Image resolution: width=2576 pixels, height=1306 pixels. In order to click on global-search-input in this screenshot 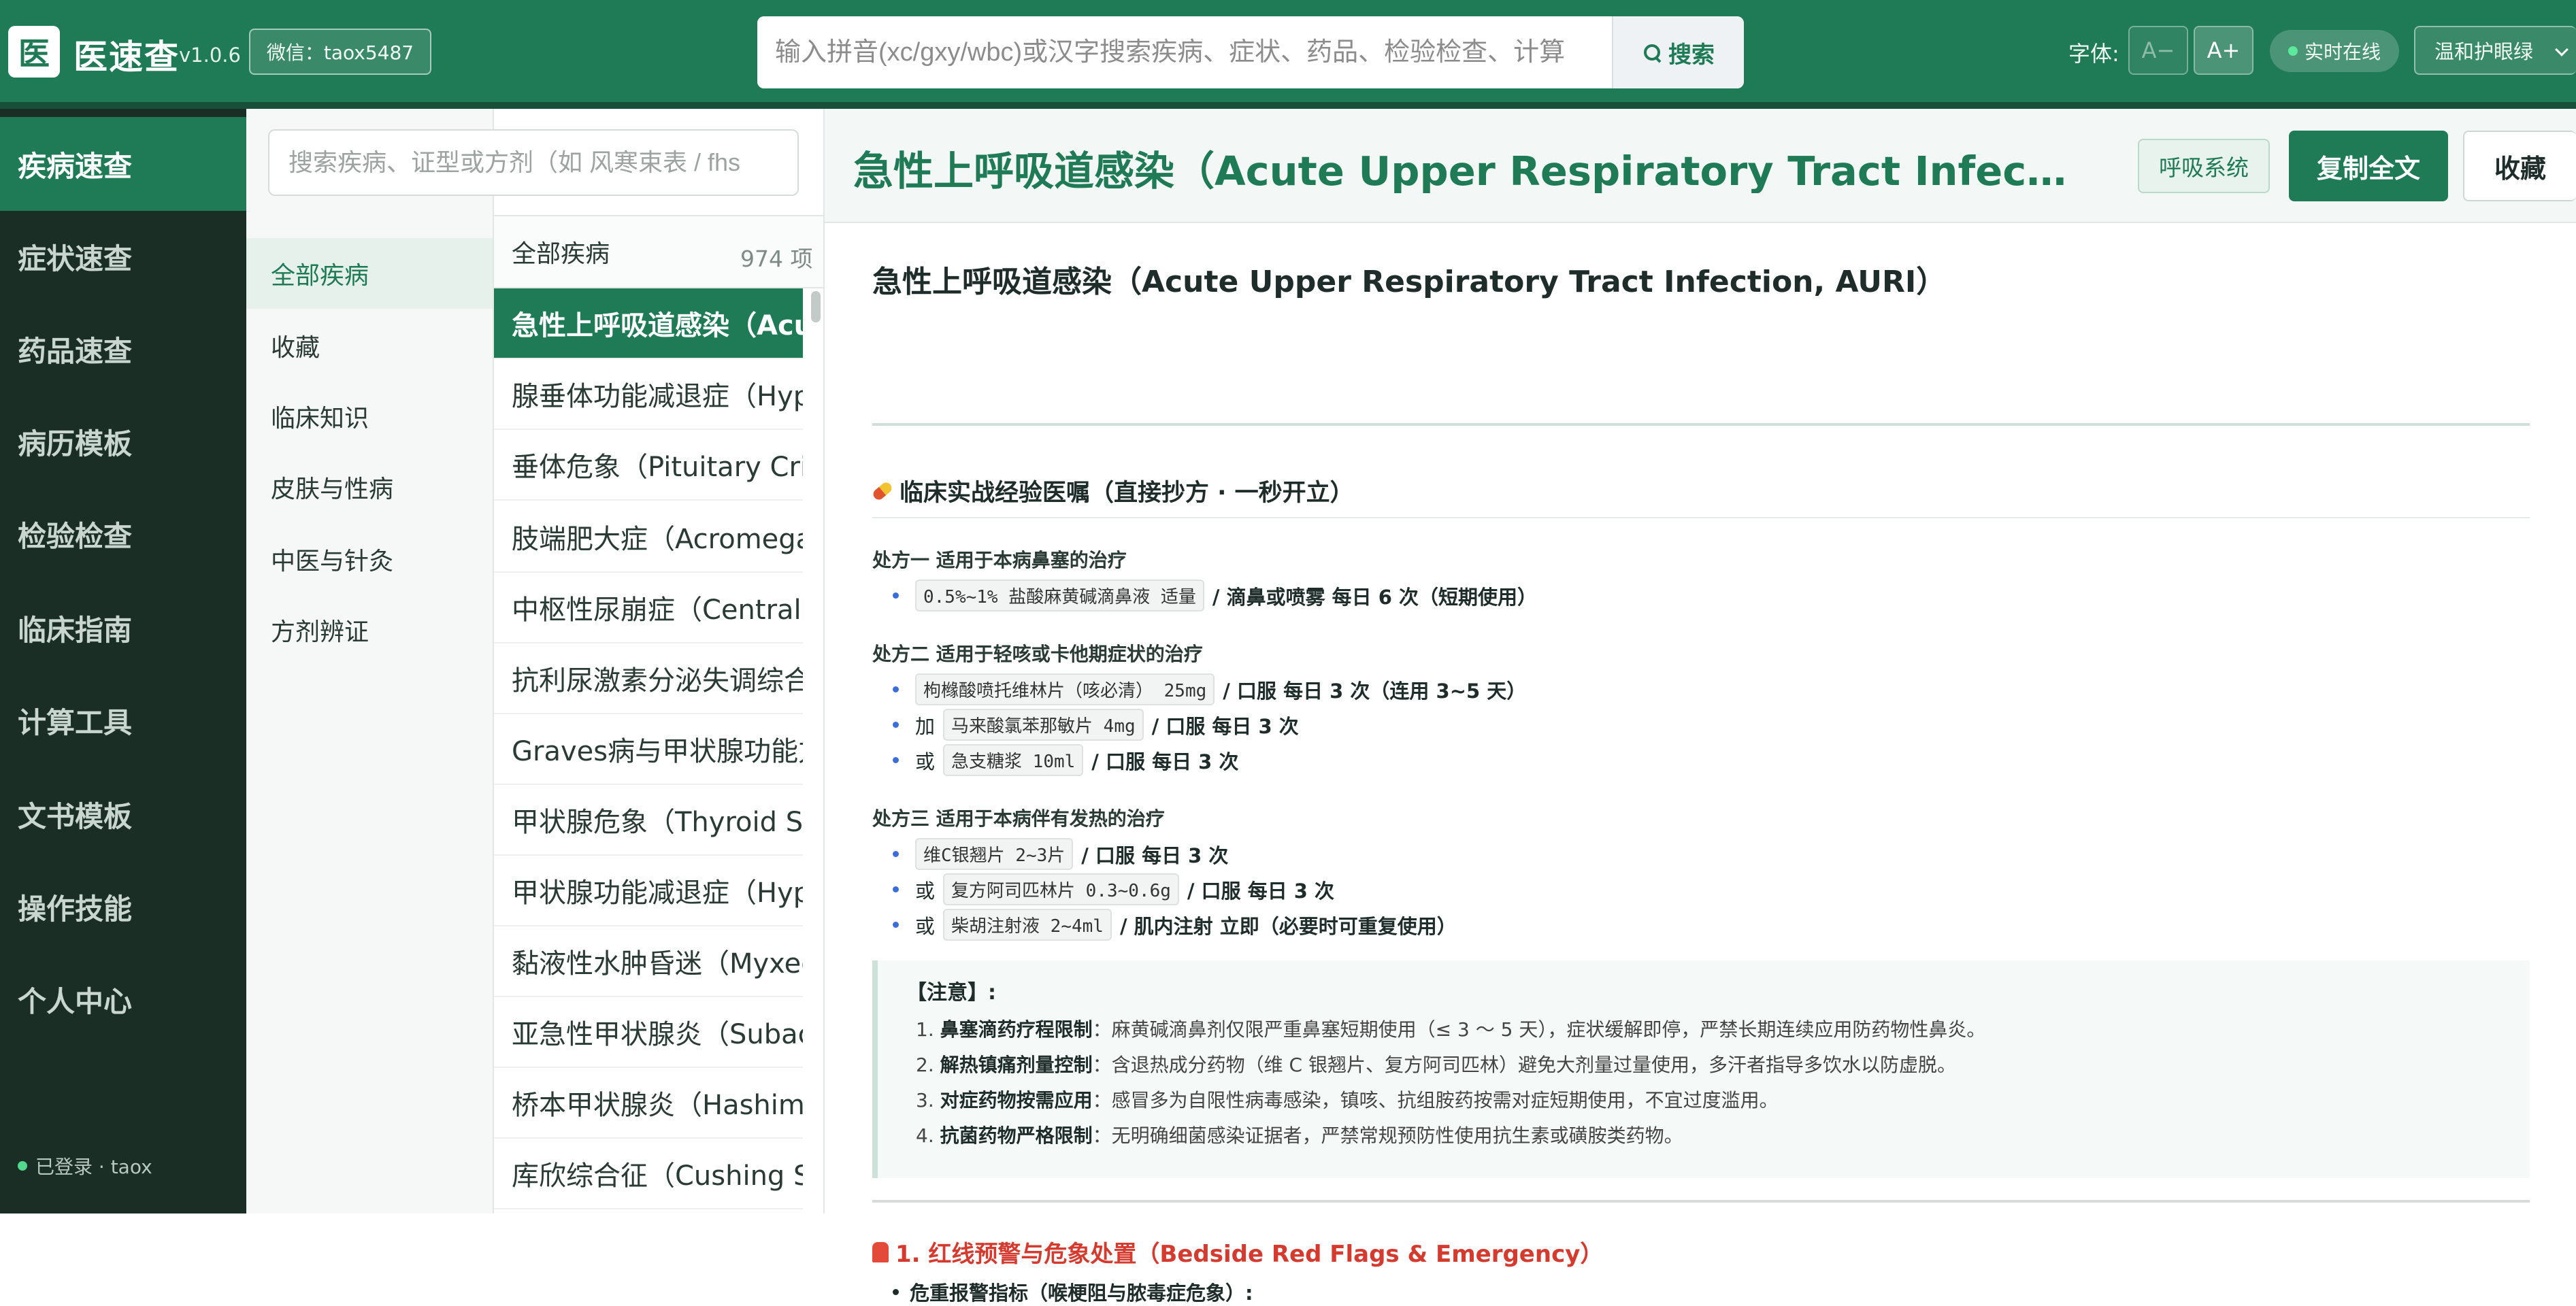, I will do `click(1185, 52)`.